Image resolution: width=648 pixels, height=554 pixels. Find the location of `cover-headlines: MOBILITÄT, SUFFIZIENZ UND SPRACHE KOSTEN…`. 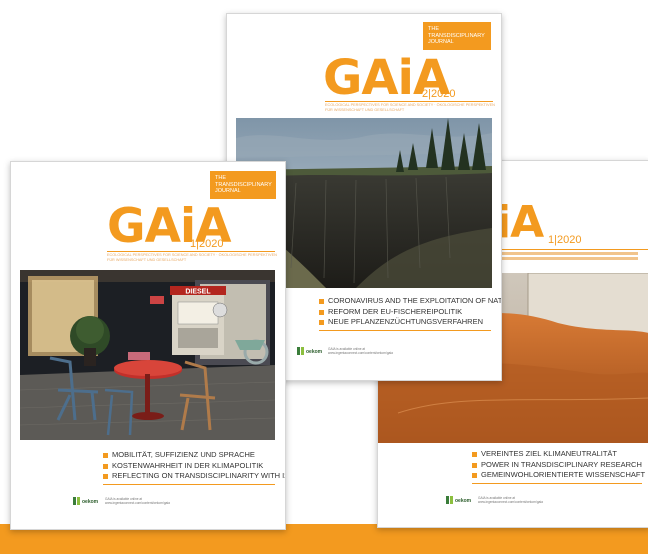

cover-headlines: MOBILITÄT, SUFFIZIENZ UND SPRACHE KOSTEN… is located at coordinates (194, 466).